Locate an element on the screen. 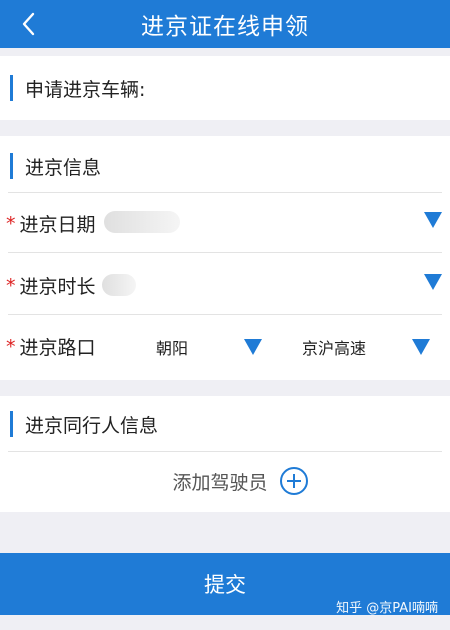 The height and width of the screenshot is (630, 450). entry-info-title: 进京信息 is located at coordinates (63, 167).